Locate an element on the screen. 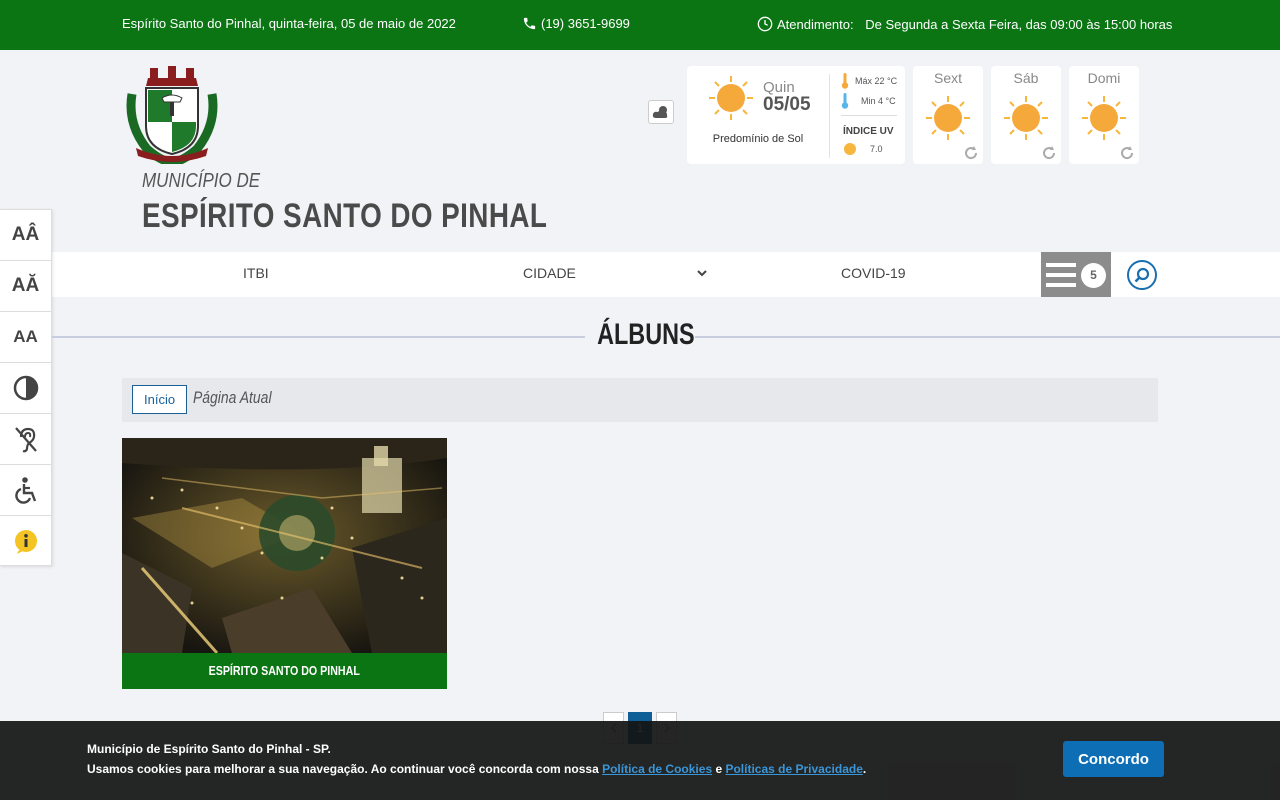  default-font-icon: AĂ is located at coordinates (25, 285).